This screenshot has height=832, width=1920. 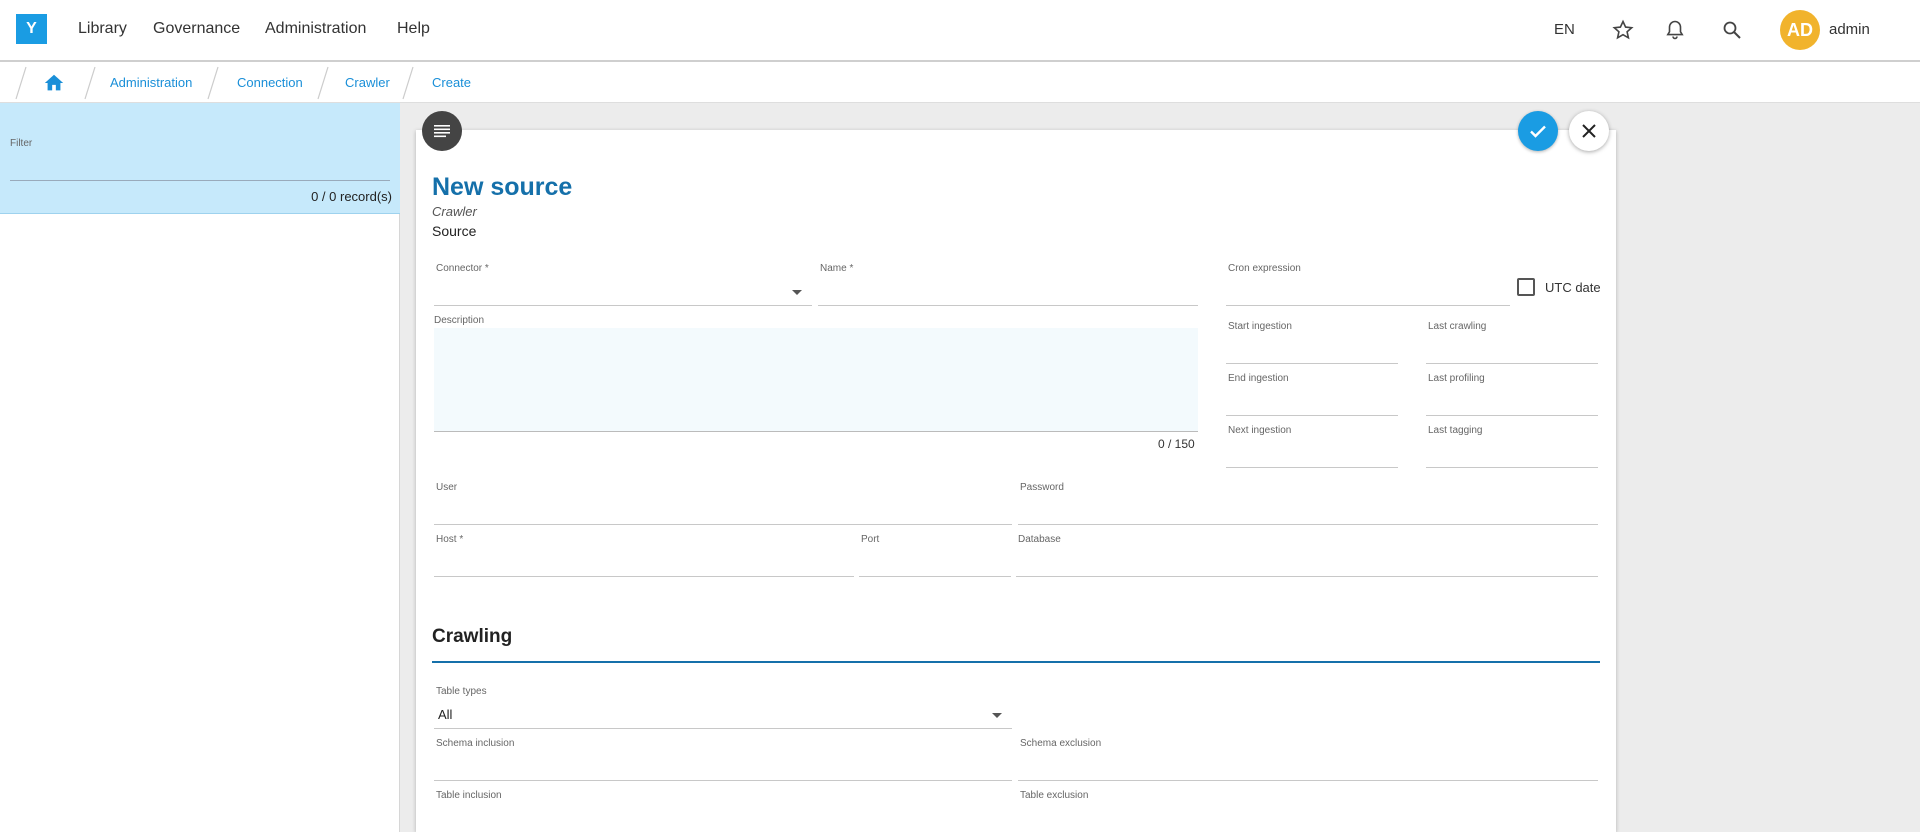 I want to click on host-field: Host *, so click(x=644, y=555).